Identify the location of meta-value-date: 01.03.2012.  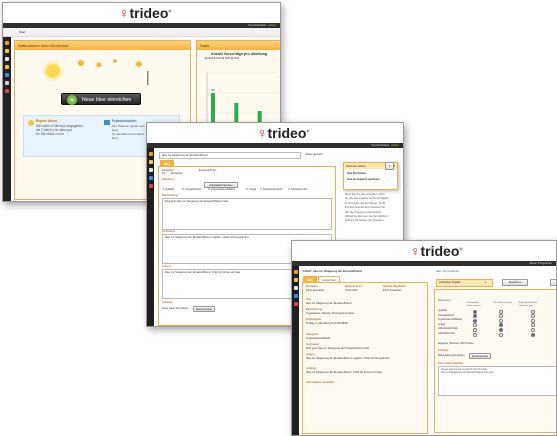
(351, 290).